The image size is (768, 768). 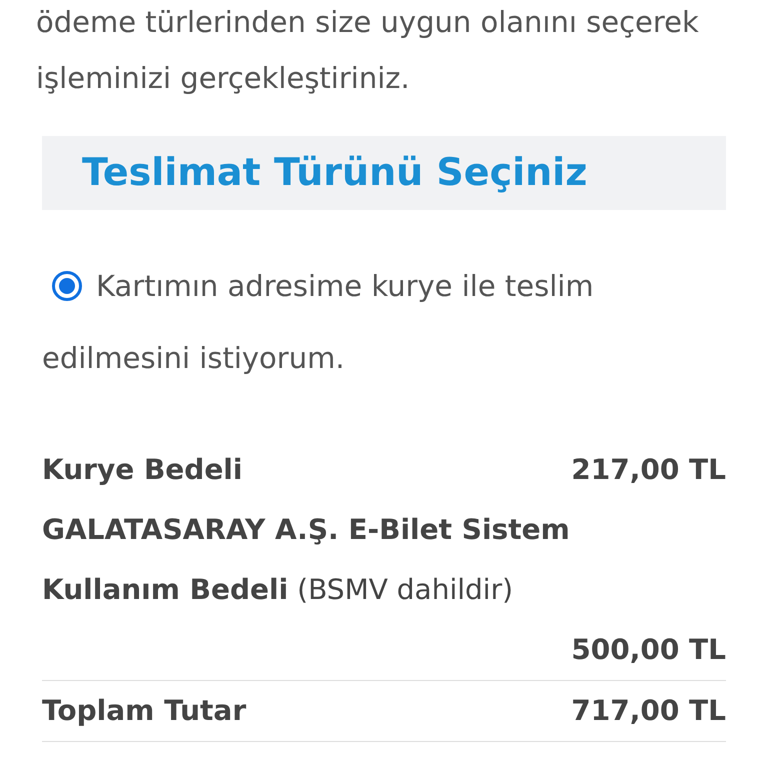 What do you see at coordinates (648, 470) in the screenshot?
I see `fee-amount: 217,00 TL` at bounding box center [648, 470].